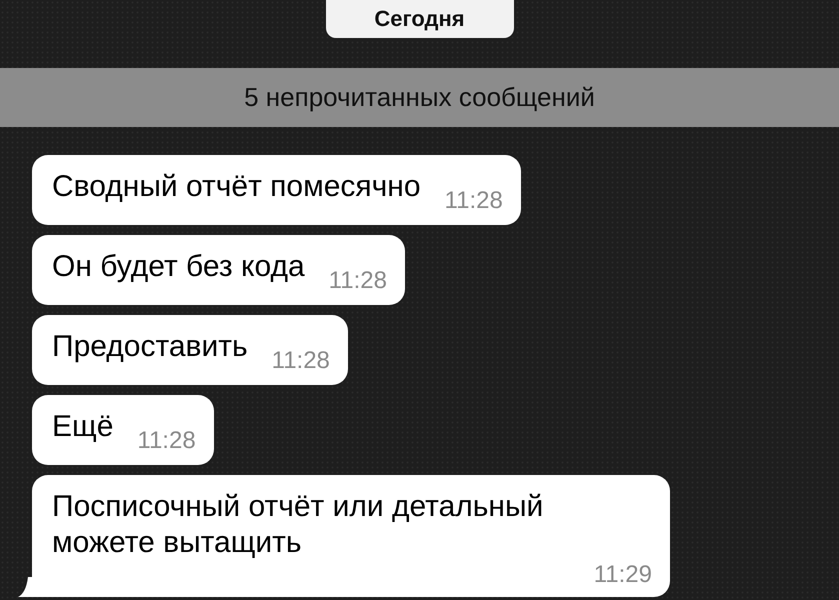 This screenshot has height=600, width=839. Describe the element at coordinates (419, 97) in the screenshot. I see `unread-banner: 5 непрочитанных сообщений` at that location.